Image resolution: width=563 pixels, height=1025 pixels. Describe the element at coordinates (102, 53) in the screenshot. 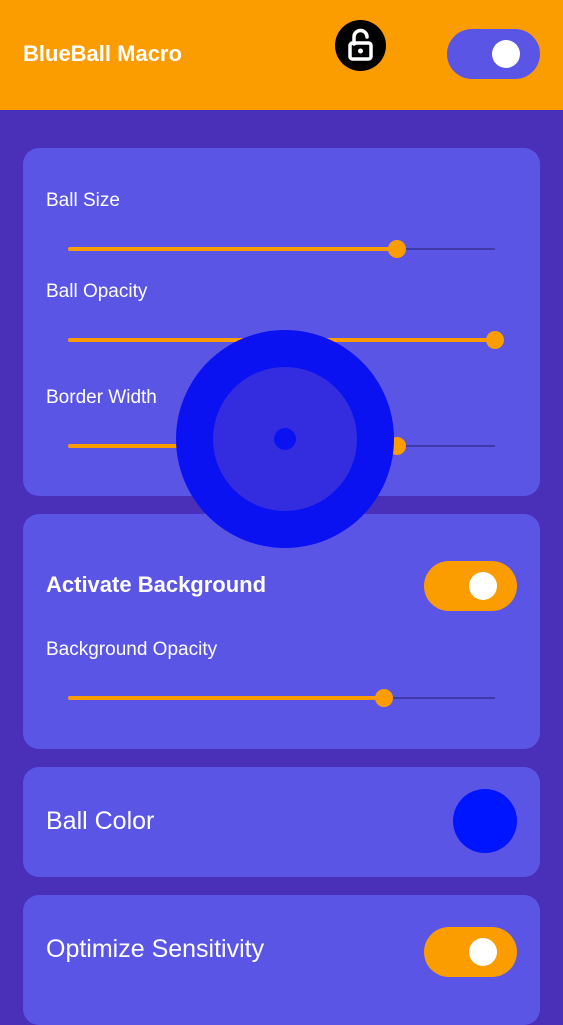

I see `app-title: BlueBall Macro` at that location.